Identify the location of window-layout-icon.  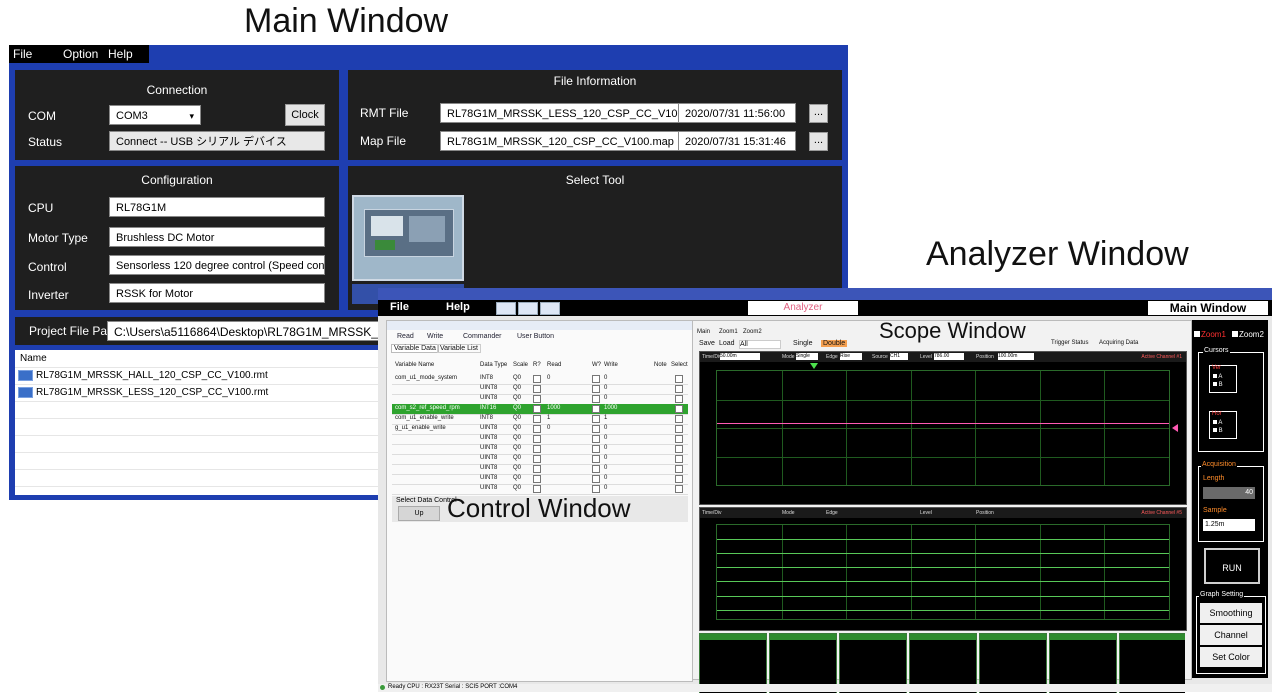
(506, 308).